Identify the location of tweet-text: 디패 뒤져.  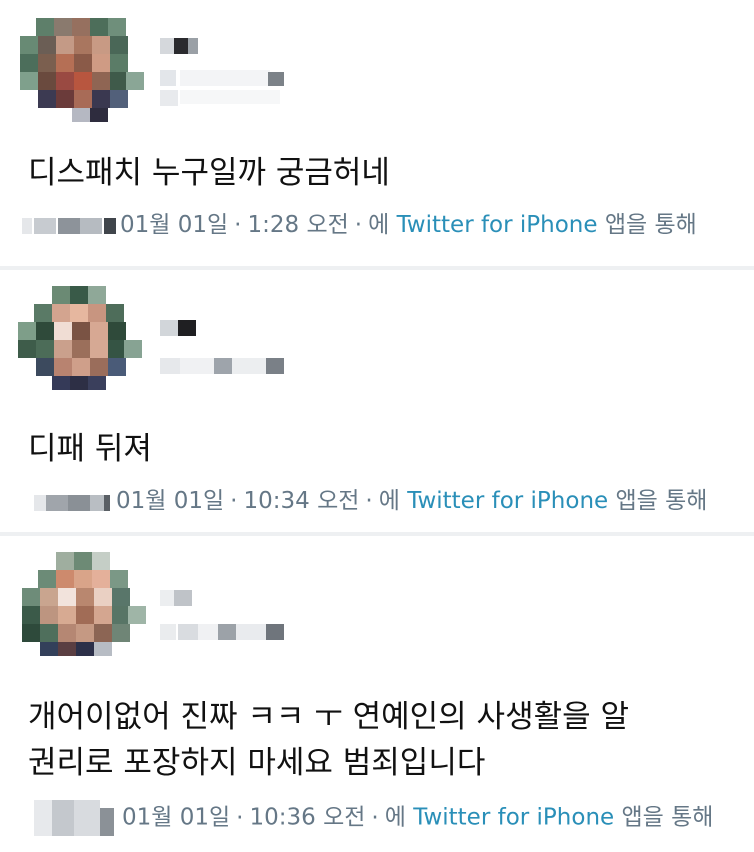
(90, 449).